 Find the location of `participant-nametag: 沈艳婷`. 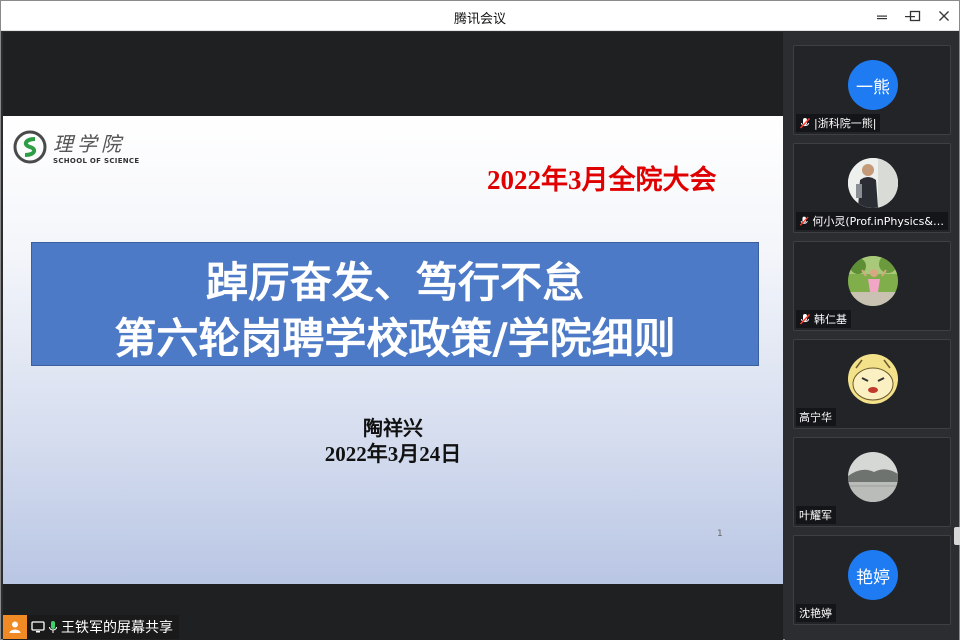

participant-nametag: 沈艳婷 is located at coordinates (816, 613).